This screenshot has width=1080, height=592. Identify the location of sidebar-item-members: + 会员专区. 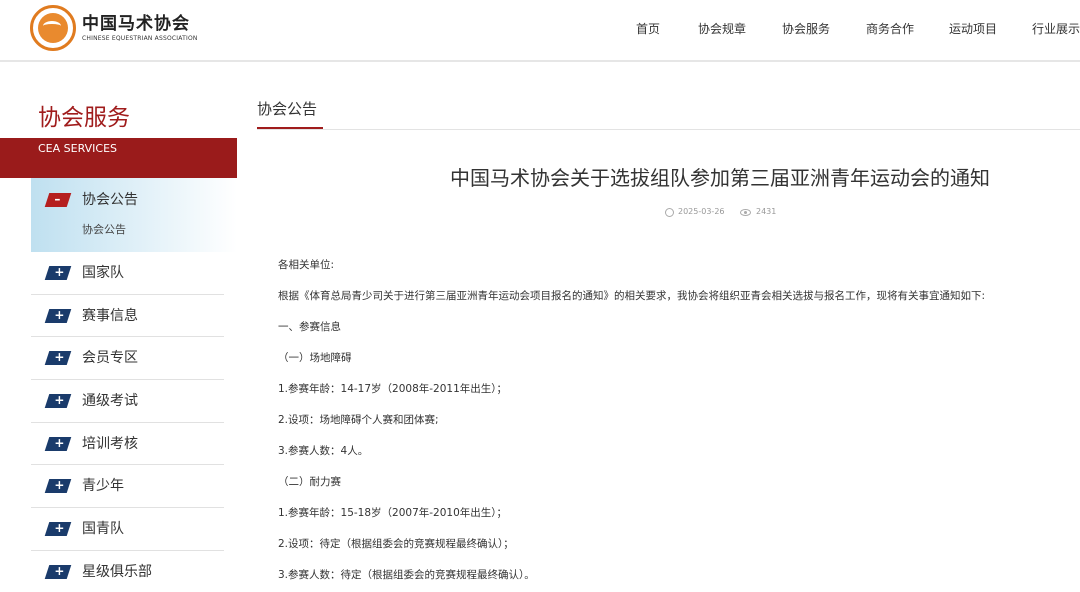
(127, 359).